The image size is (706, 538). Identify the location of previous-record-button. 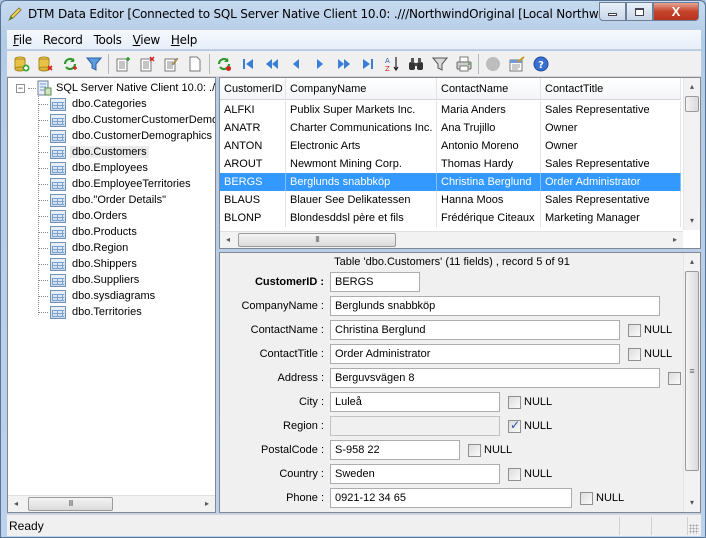
(296, 64).